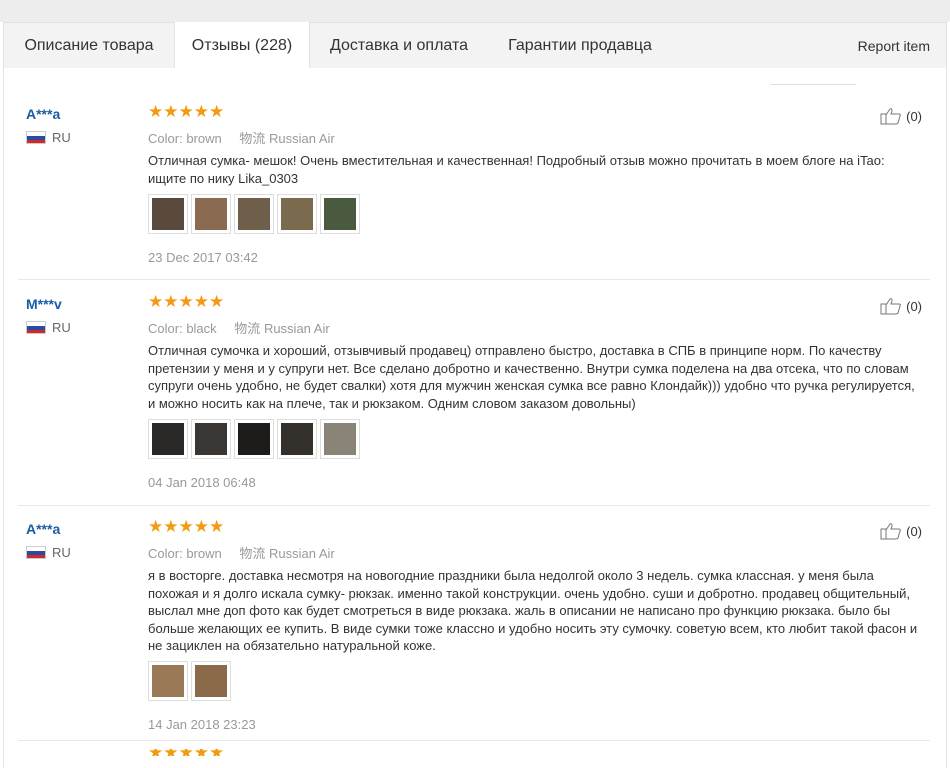 The height and width of the screenshot is (768, 950). Describe the element at coordinates (202, 724) in the screenshot. I see `review-date: 14 Jan 2018 23:23` at that location.